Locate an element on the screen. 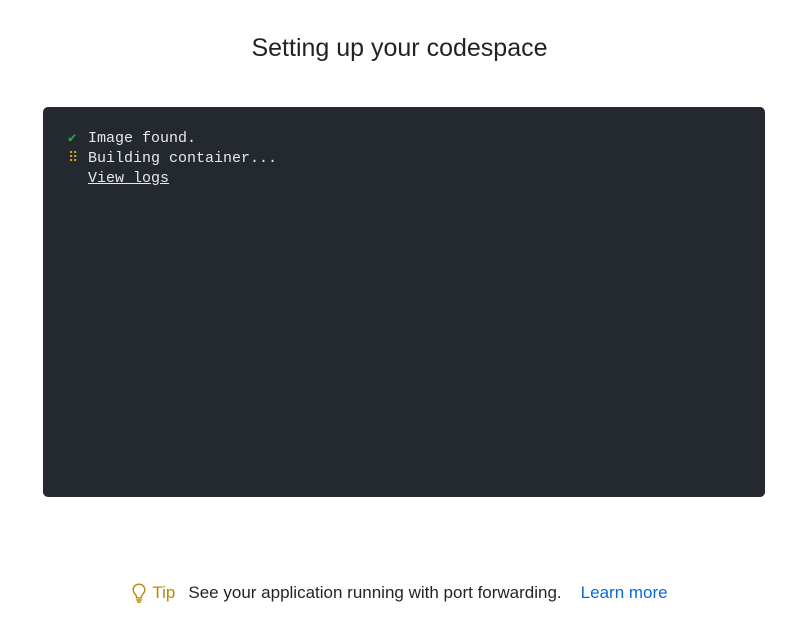 Image resolution: width=799 pixels, height=619 pixels. log-line-view-logs: View logs is located at coordinates (416, 179).